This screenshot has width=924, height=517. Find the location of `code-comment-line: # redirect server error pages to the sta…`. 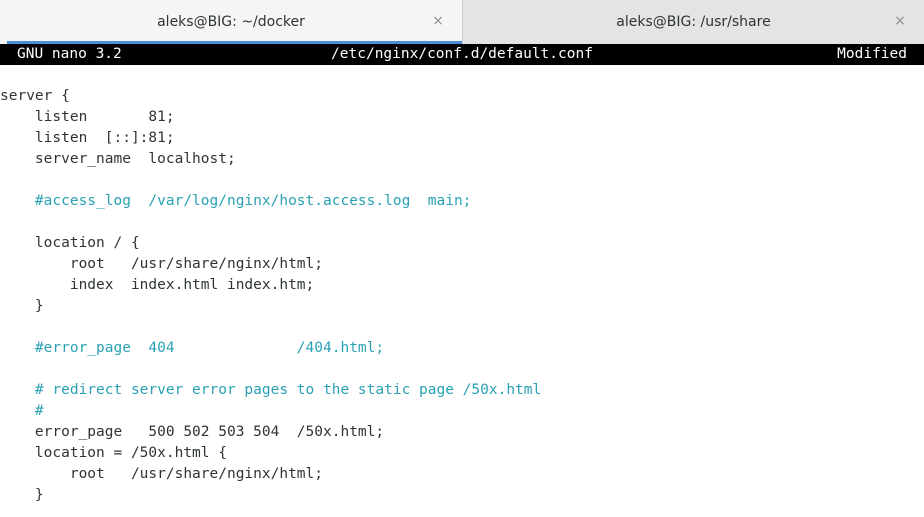

code-comment-line: # redirect server error pages to the sta… is located at coordinates (271, 390).